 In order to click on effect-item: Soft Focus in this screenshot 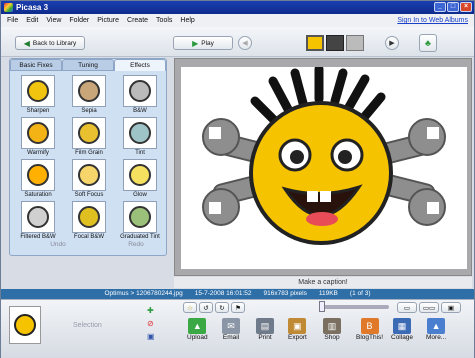, I will do `click(89, 179)`.